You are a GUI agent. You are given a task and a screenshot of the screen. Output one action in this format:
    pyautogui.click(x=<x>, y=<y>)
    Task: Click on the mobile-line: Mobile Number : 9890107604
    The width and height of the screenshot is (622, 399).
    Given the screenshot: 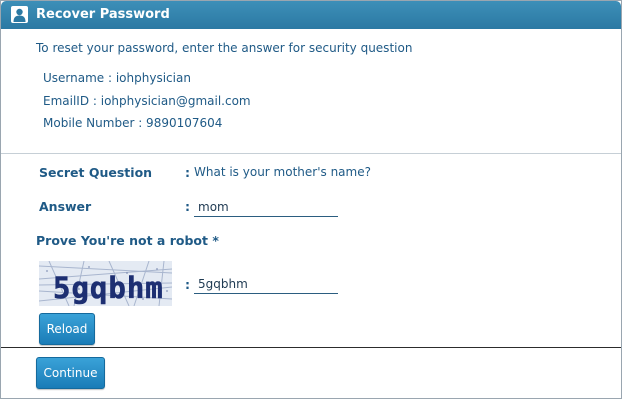 What is the action you would take?
    pyautogui.click(x=133, y=123)
    